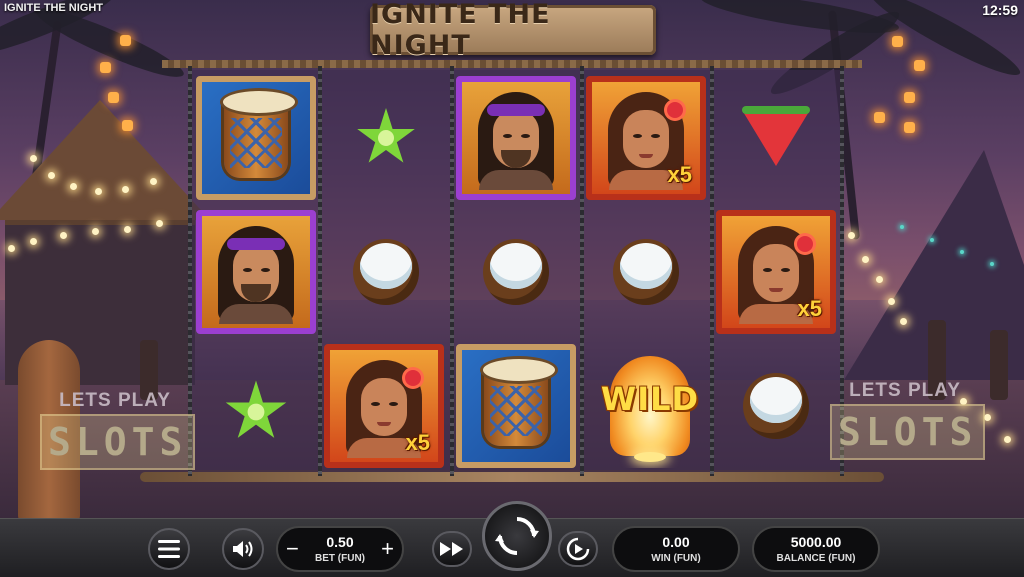 The height and width of the screenshot is (577, 1024). I want to click on hamburger-icon, so click(169, 549).